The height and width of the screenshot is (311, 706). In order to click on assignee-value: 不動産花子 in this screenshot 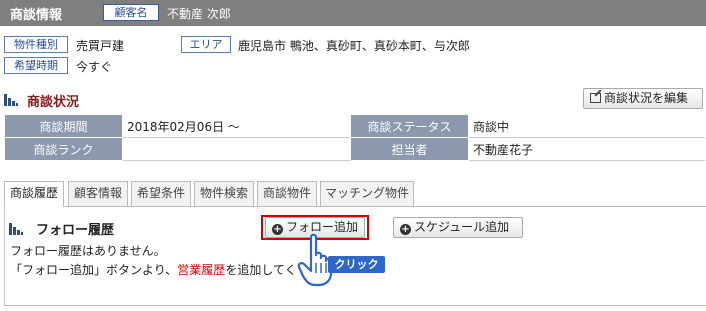, I will do `click(586, 149)`.